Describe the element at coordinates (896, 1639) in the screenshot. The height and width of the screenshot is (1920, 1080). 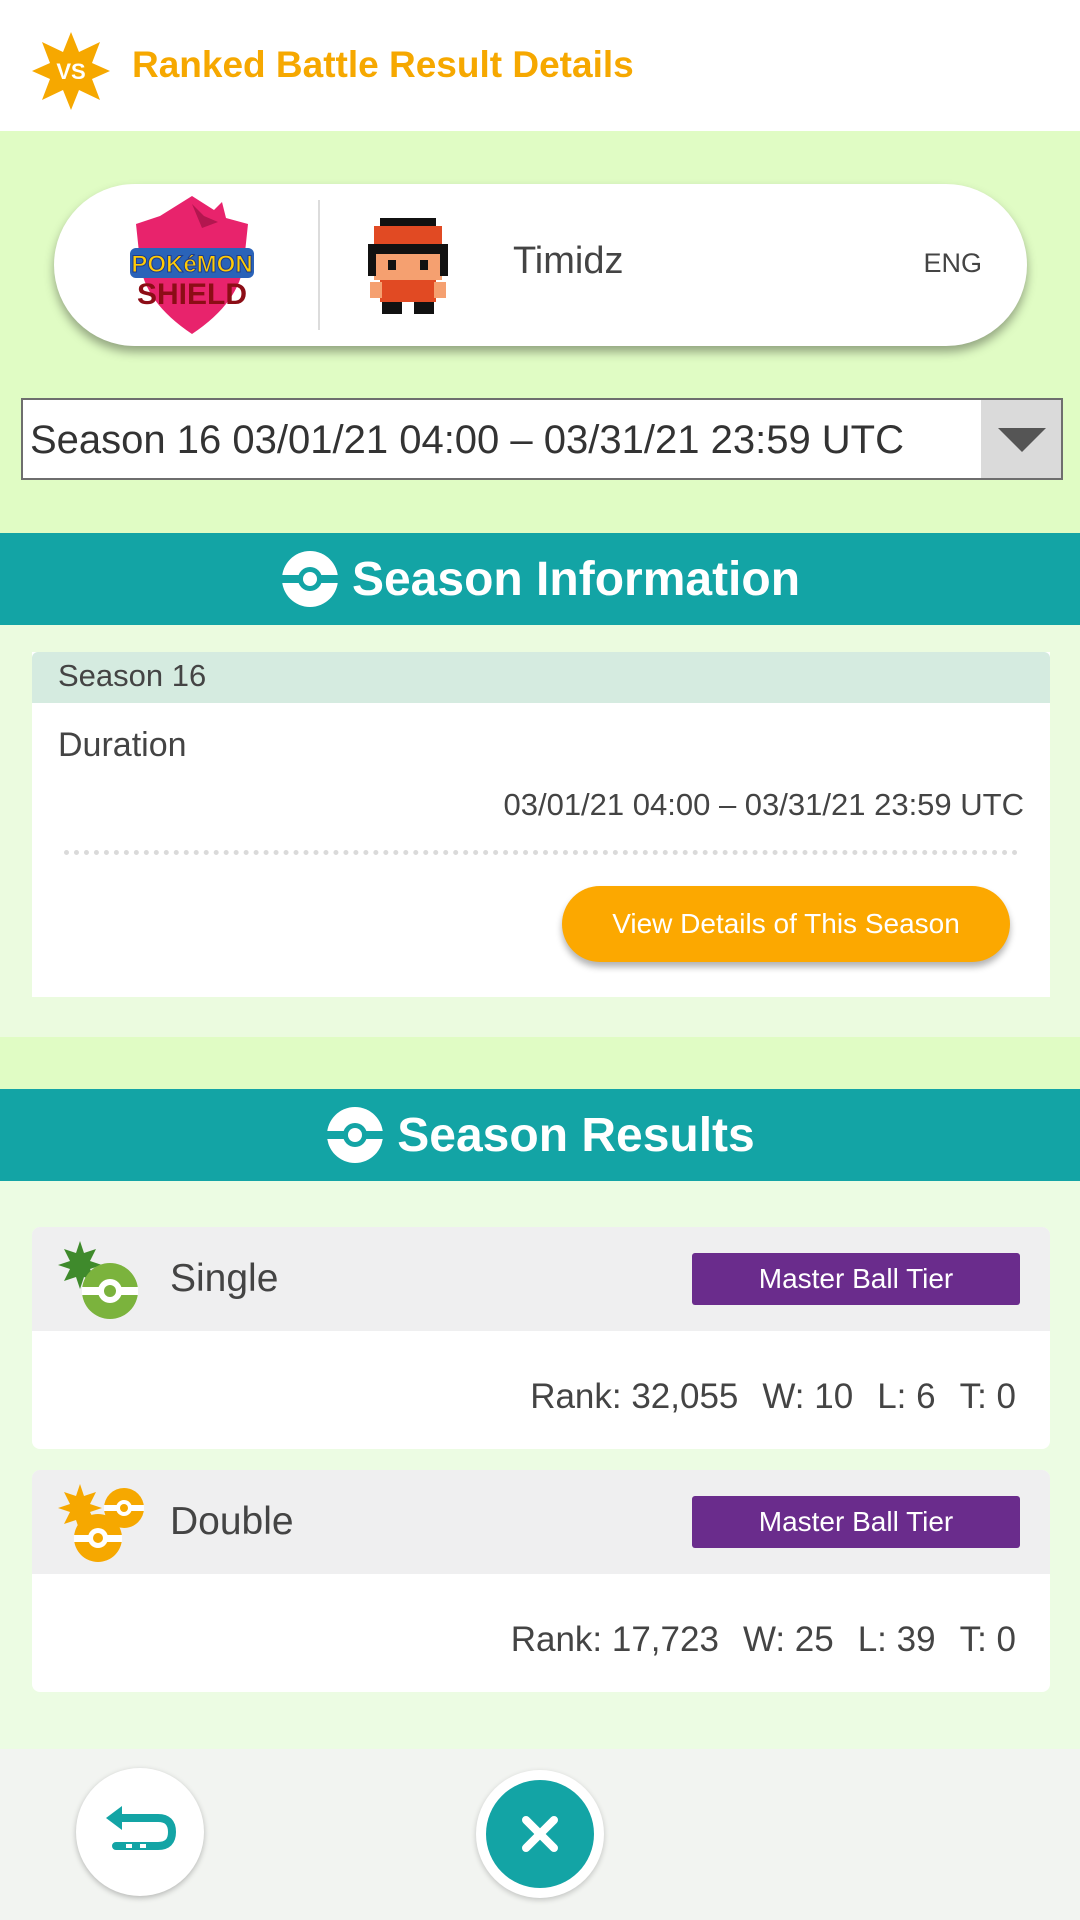
I see `losses-value: L: 39` at that location.